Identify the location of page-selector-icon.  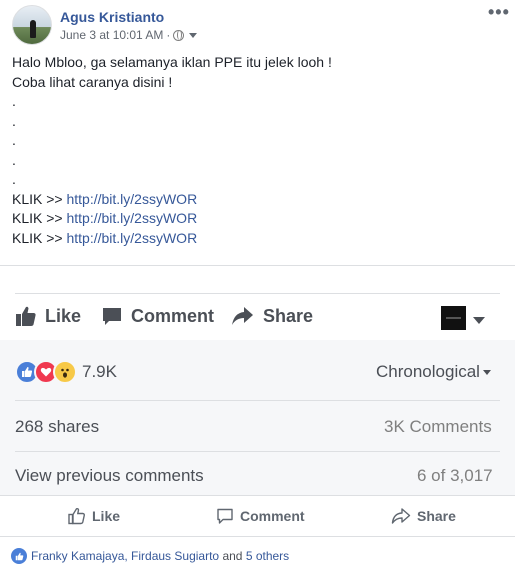
(453, 318).